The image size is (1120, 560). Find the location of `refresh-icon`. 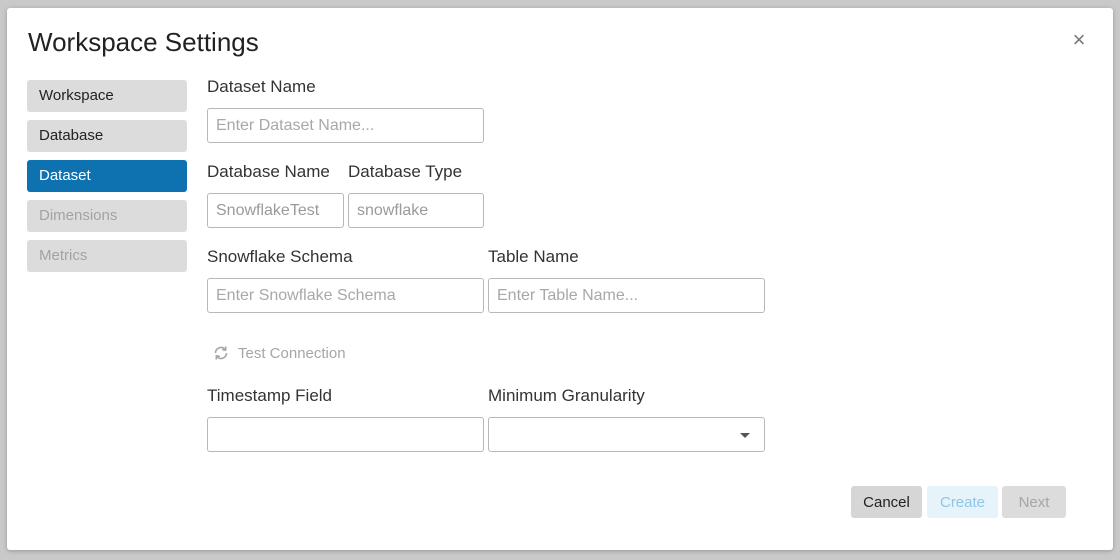

refresh-icon is located at coordinates (221, 353).